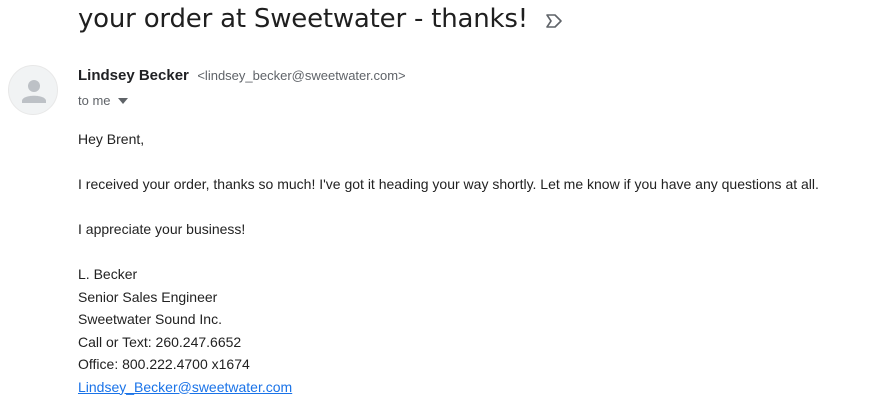  Describe the element at coordinates (122, 100) in the screenshot. I see `caret-down-icon` at that location.